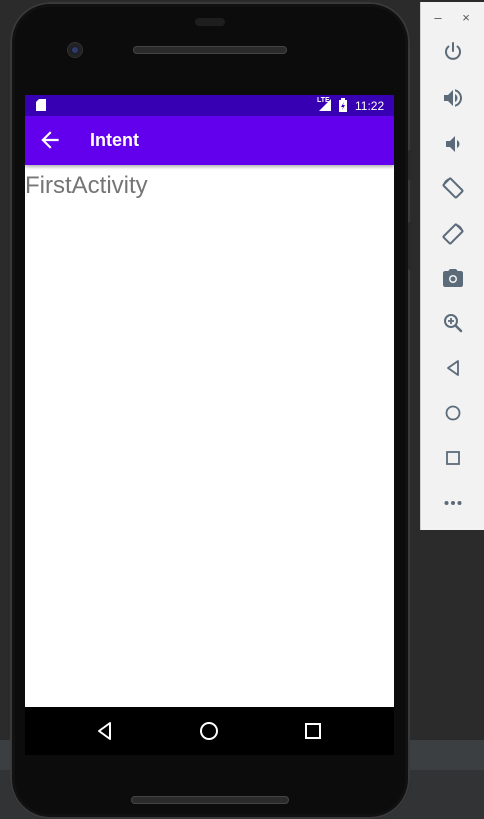 The image size is (484, 819). What do you see at coordinates (411, 165) in the screenshot?
I see `power-side-button` at bounding box center [411, 165].